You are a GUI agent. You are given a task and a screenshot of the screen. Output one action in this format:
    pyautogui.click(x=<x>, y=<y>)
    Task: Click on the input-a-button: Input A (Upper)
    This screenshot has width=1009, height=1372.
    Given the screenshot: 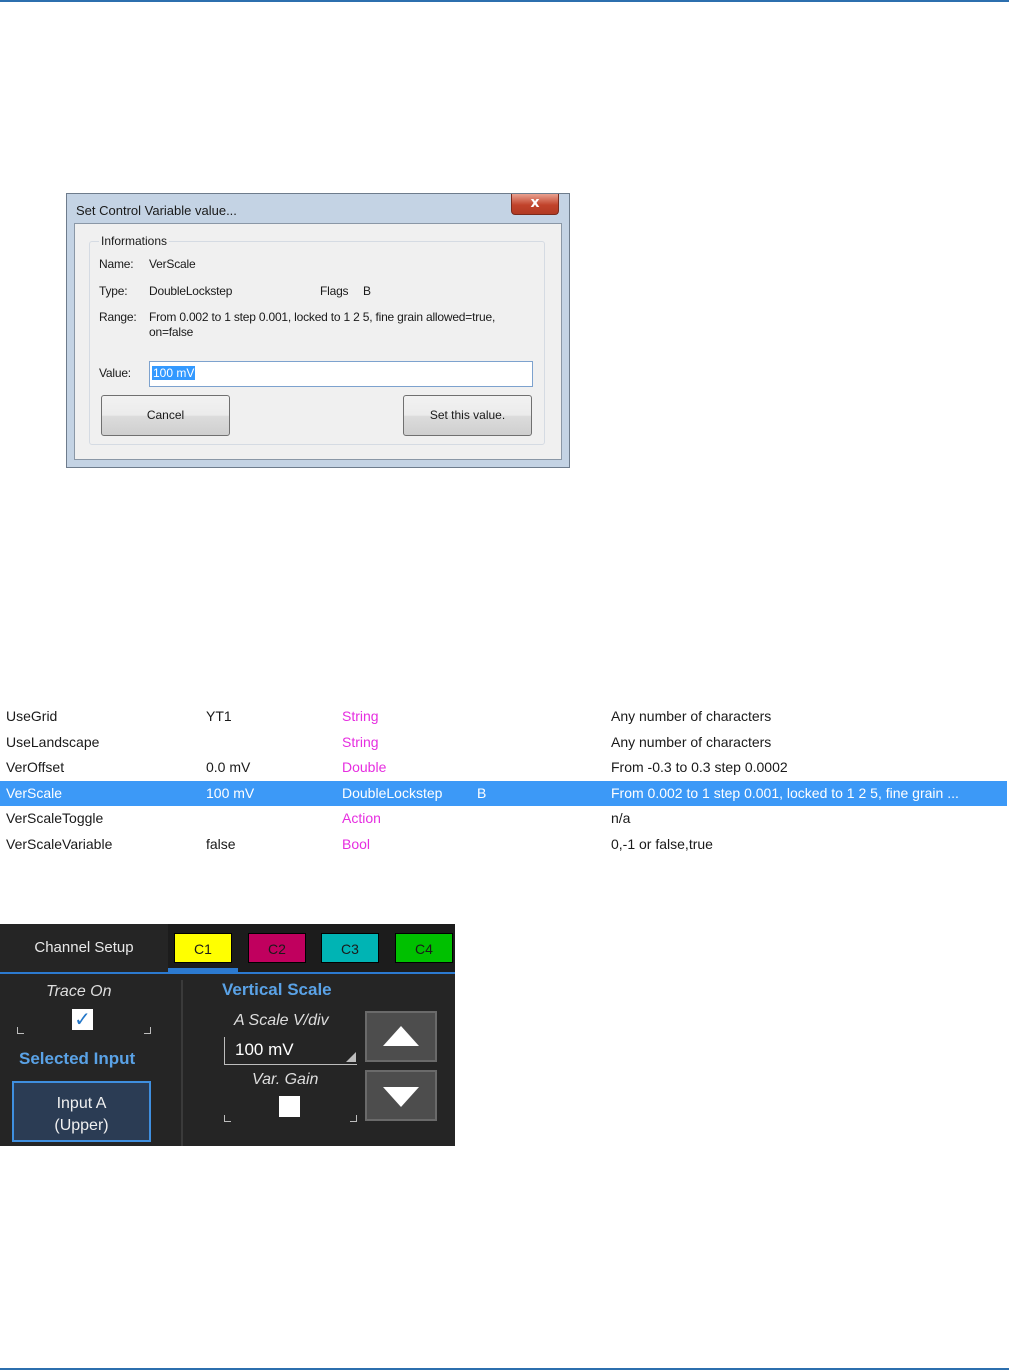 What is the action you would take?
    pyautogui.click(x=81, y=1111)
    